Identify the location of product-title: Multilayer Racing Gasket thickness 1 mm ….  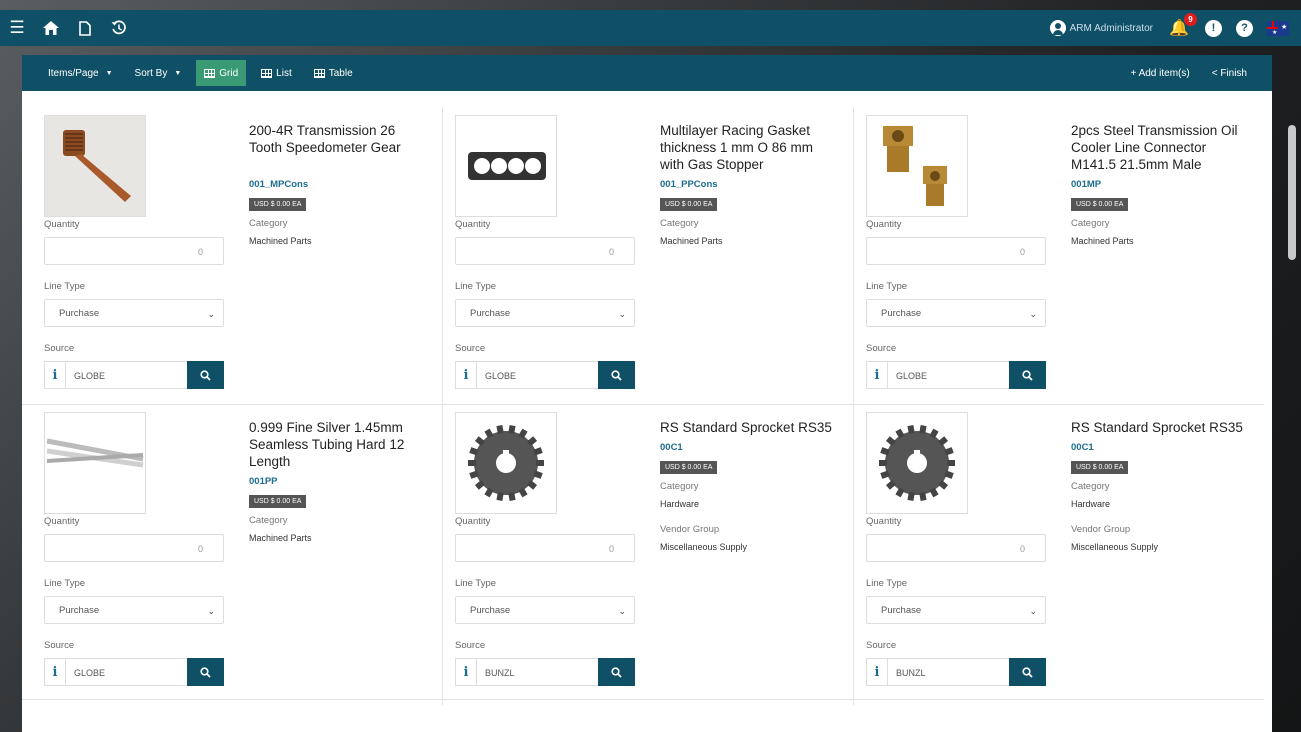
(747, 147).